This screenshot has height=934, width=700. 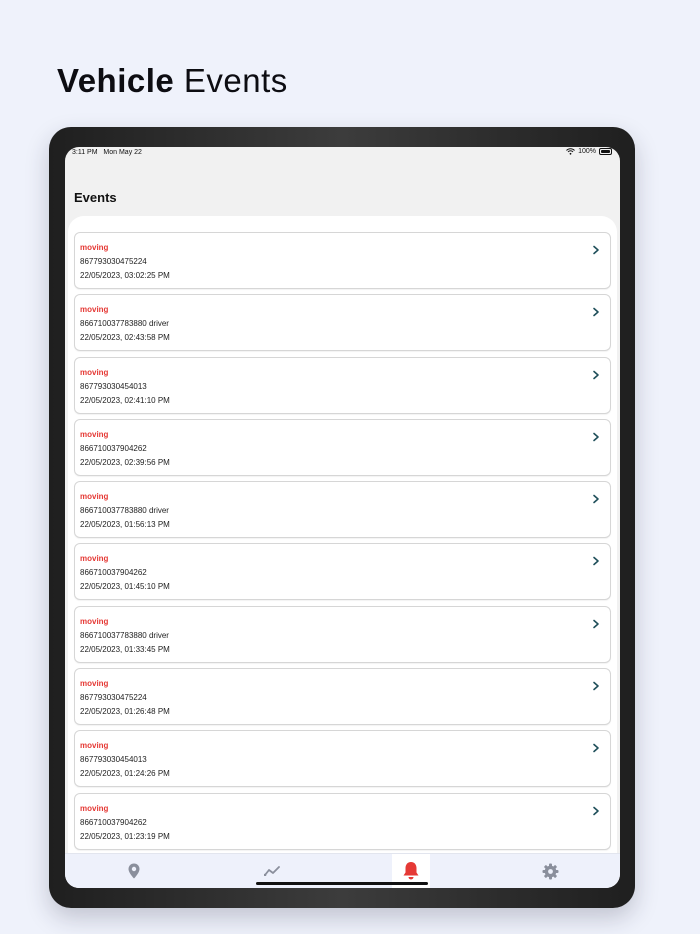 I want to click on battery-icon, so click(x=605, y=151).